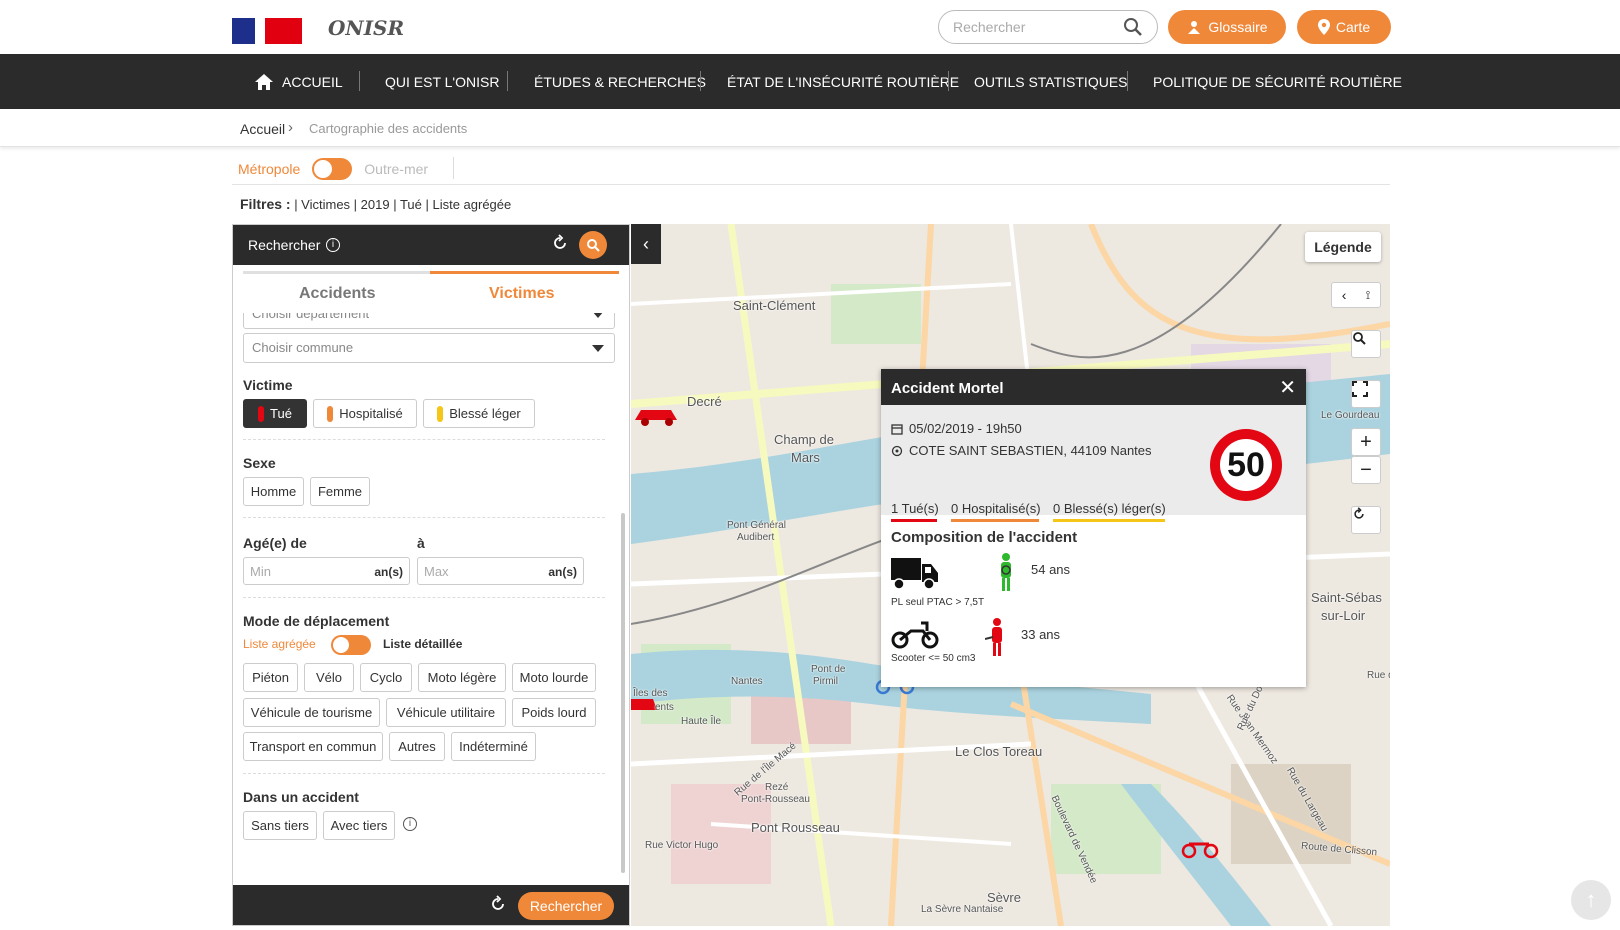  What do you see at coordinates (1033, 27) in the screenshot?
I see `site-search-input` at bounding box center [1033, 27].